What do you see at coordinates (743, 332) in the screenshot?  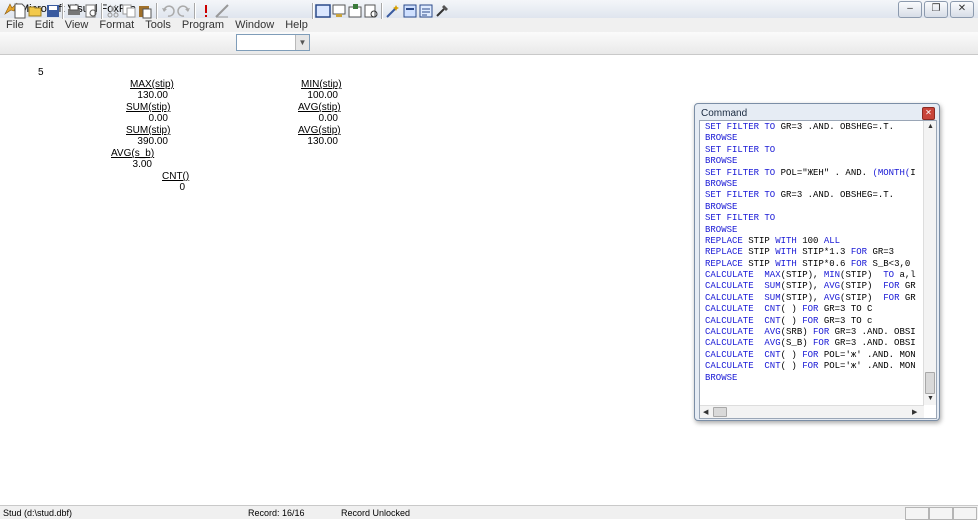 I see `command-keyword: CALCULATE AVG` at bounding box center [743, 332].